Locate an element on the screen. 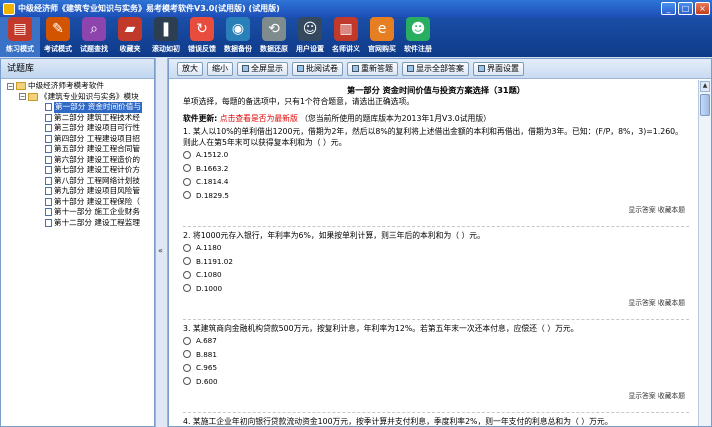  tree-root: − 中级经济师考模考软件 is located at coordinates (77, 86).